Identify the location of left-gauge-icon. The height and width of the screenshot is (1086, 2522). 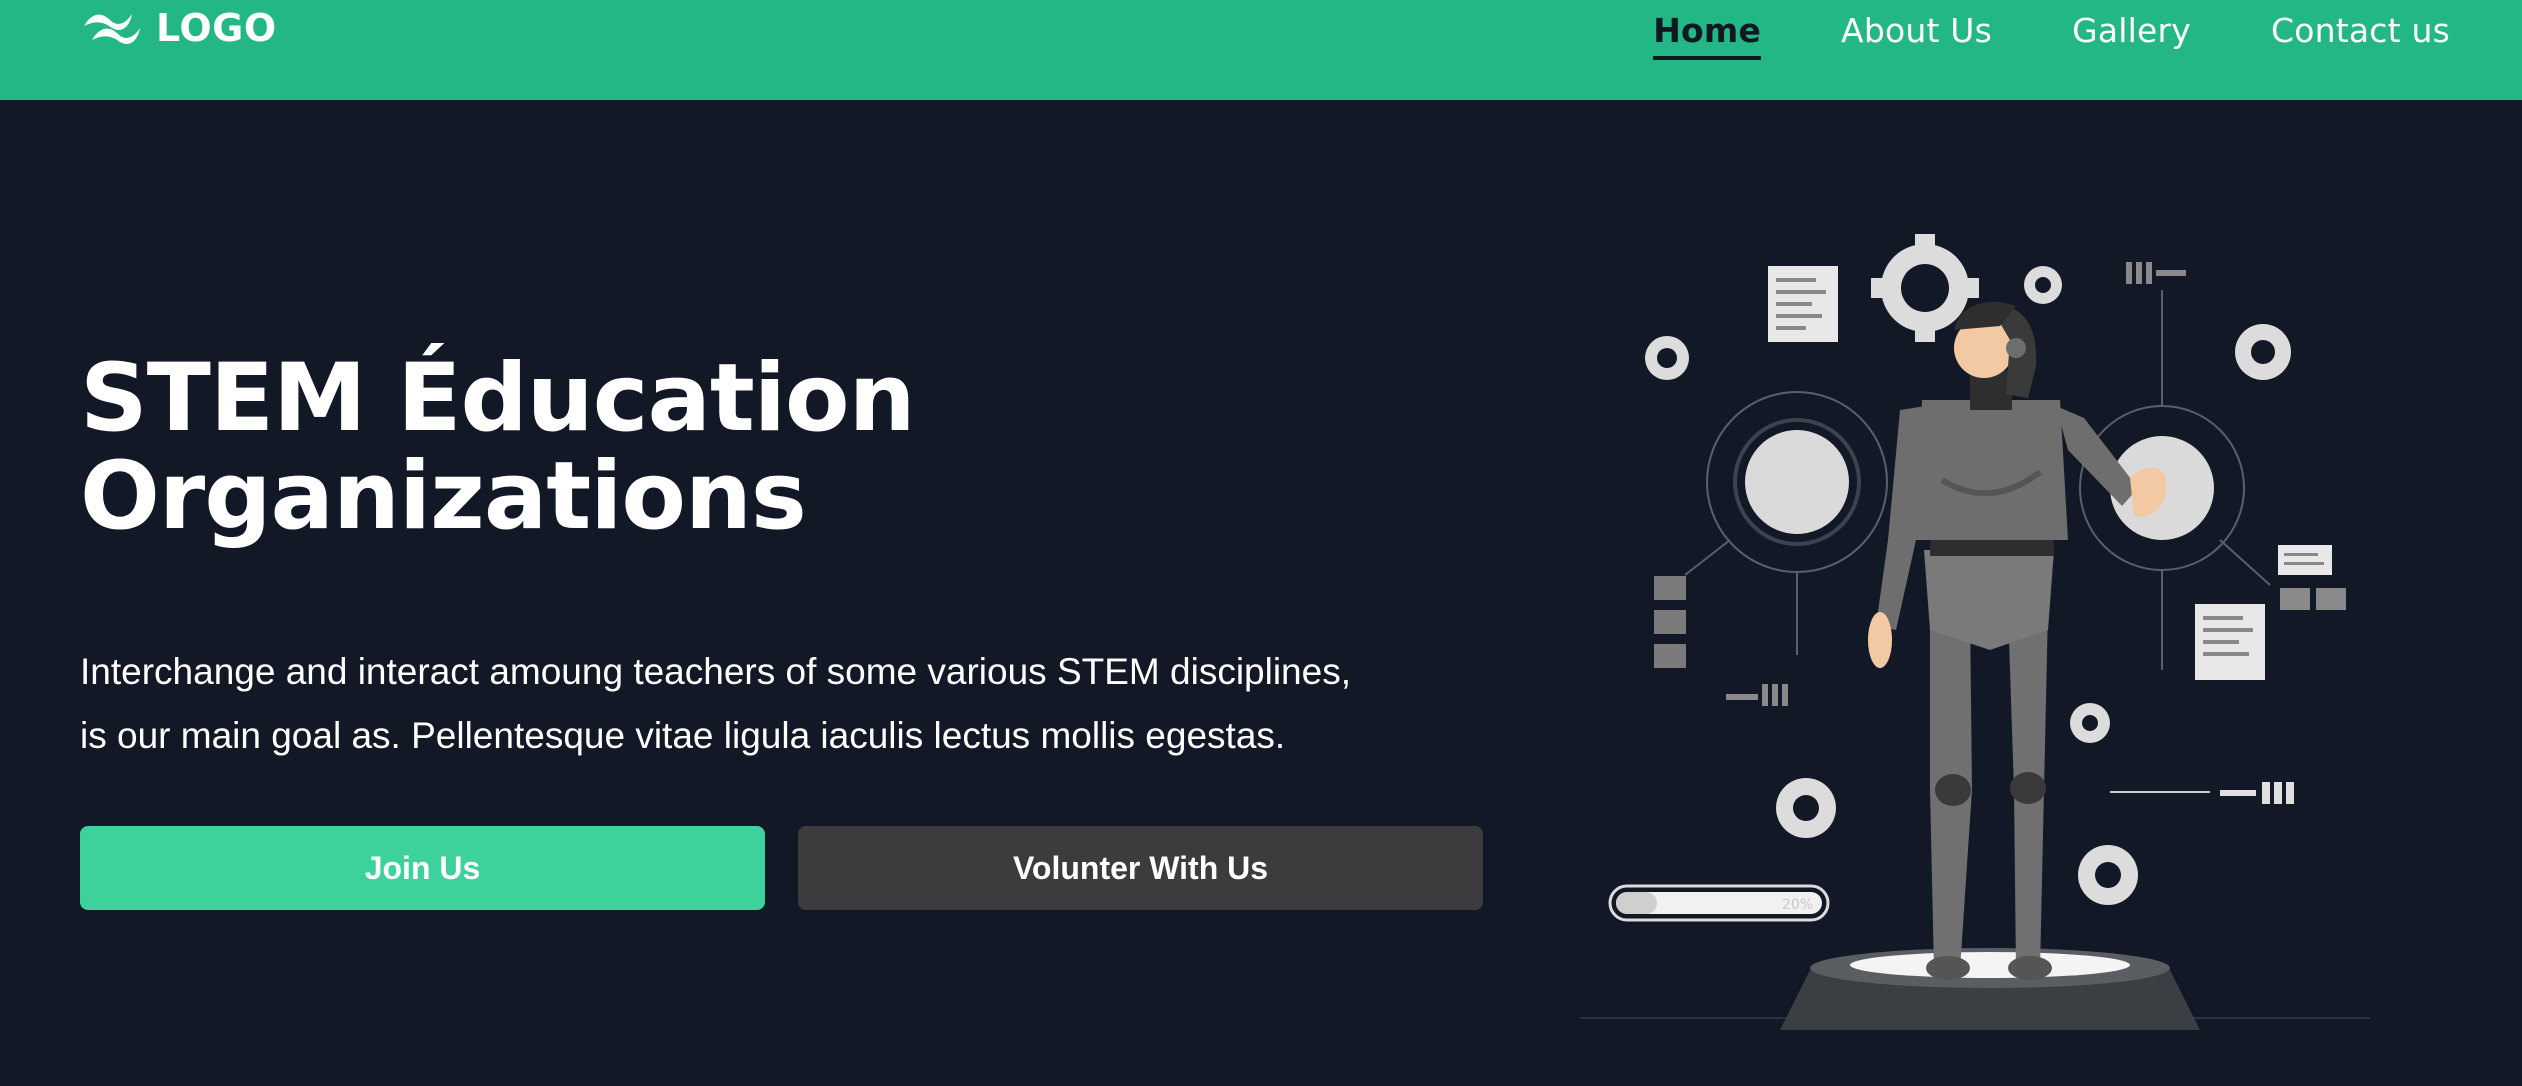
(1786, 523).